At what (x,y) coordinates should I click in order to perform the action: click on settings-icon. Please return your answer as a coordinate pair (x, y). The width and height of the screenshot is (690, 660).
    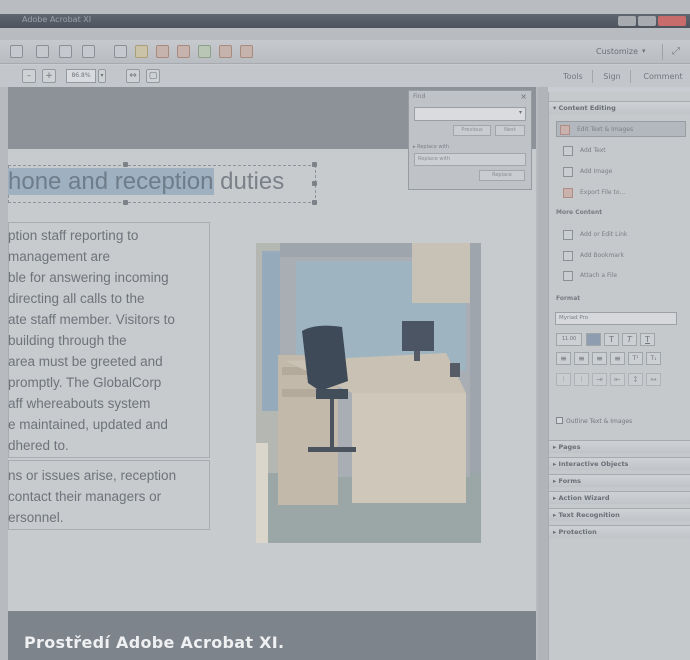
    Looking at the image, I should click on (120, 51).